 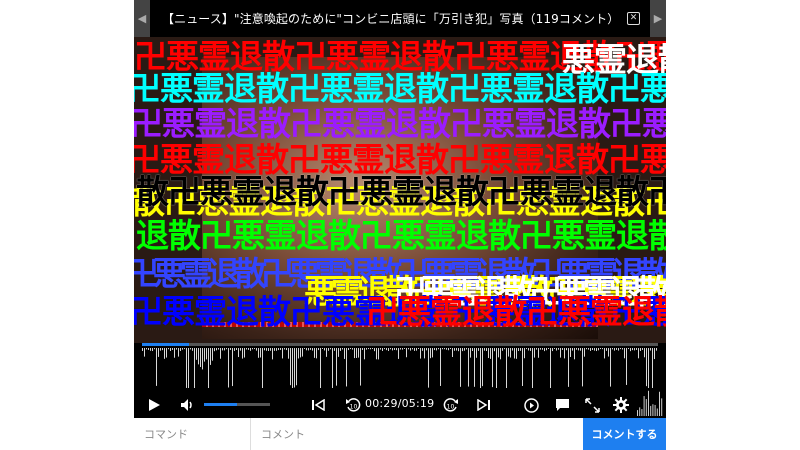 What do you see at coordinates (188, 405) in the screenshot?
I see `volume-button` at bounding box center [188, 405].